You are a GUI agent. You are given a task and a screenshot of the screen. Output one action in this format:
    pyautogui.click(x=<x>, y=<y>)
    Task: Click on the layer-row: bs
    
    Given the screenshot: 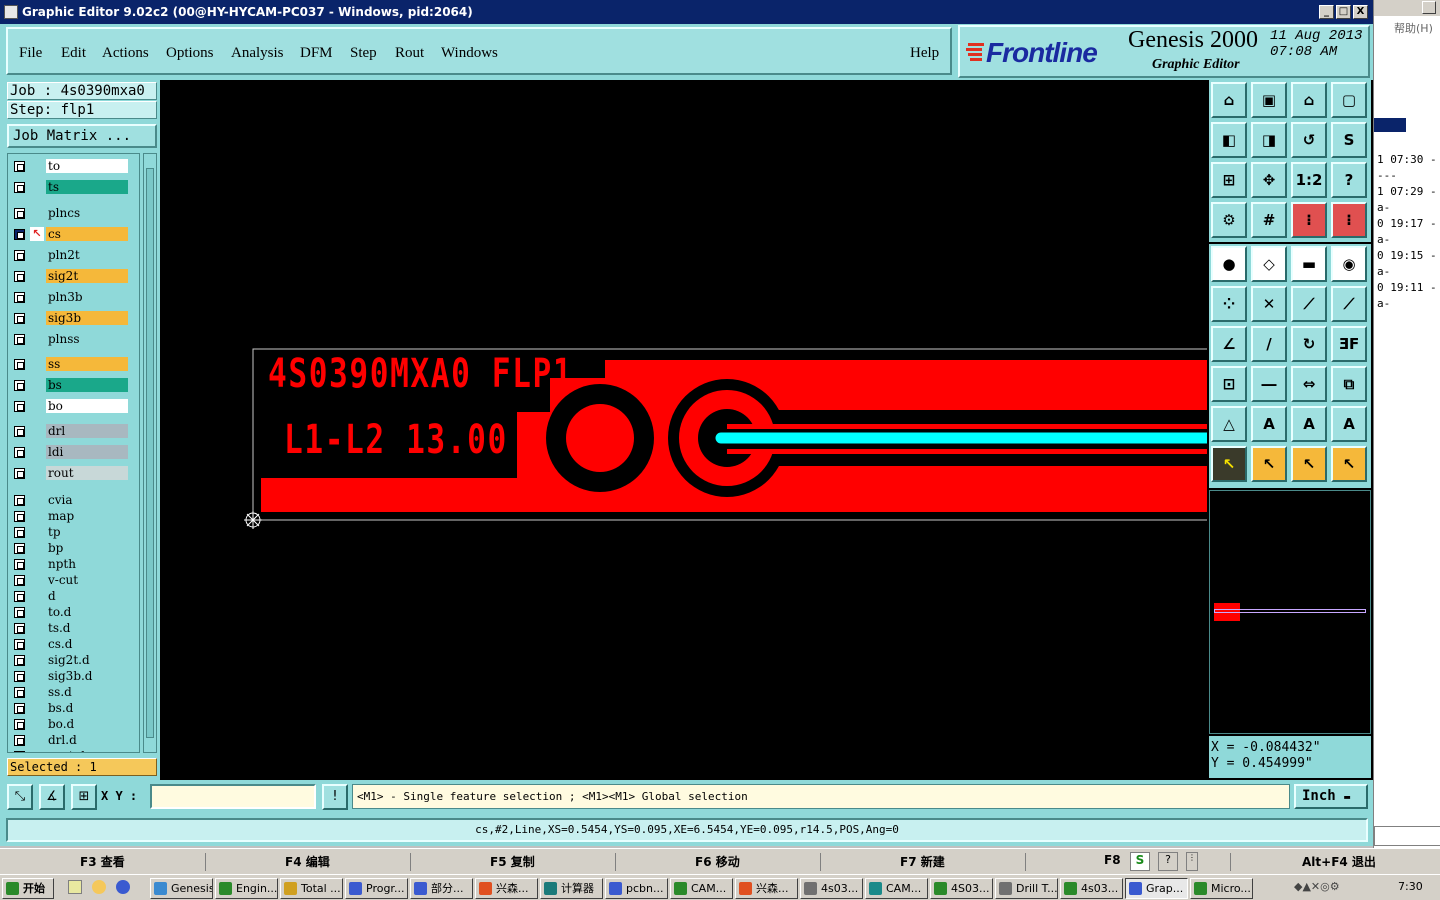 What is the action you would take?
    pyautogui.click(x=73, y=385)
    